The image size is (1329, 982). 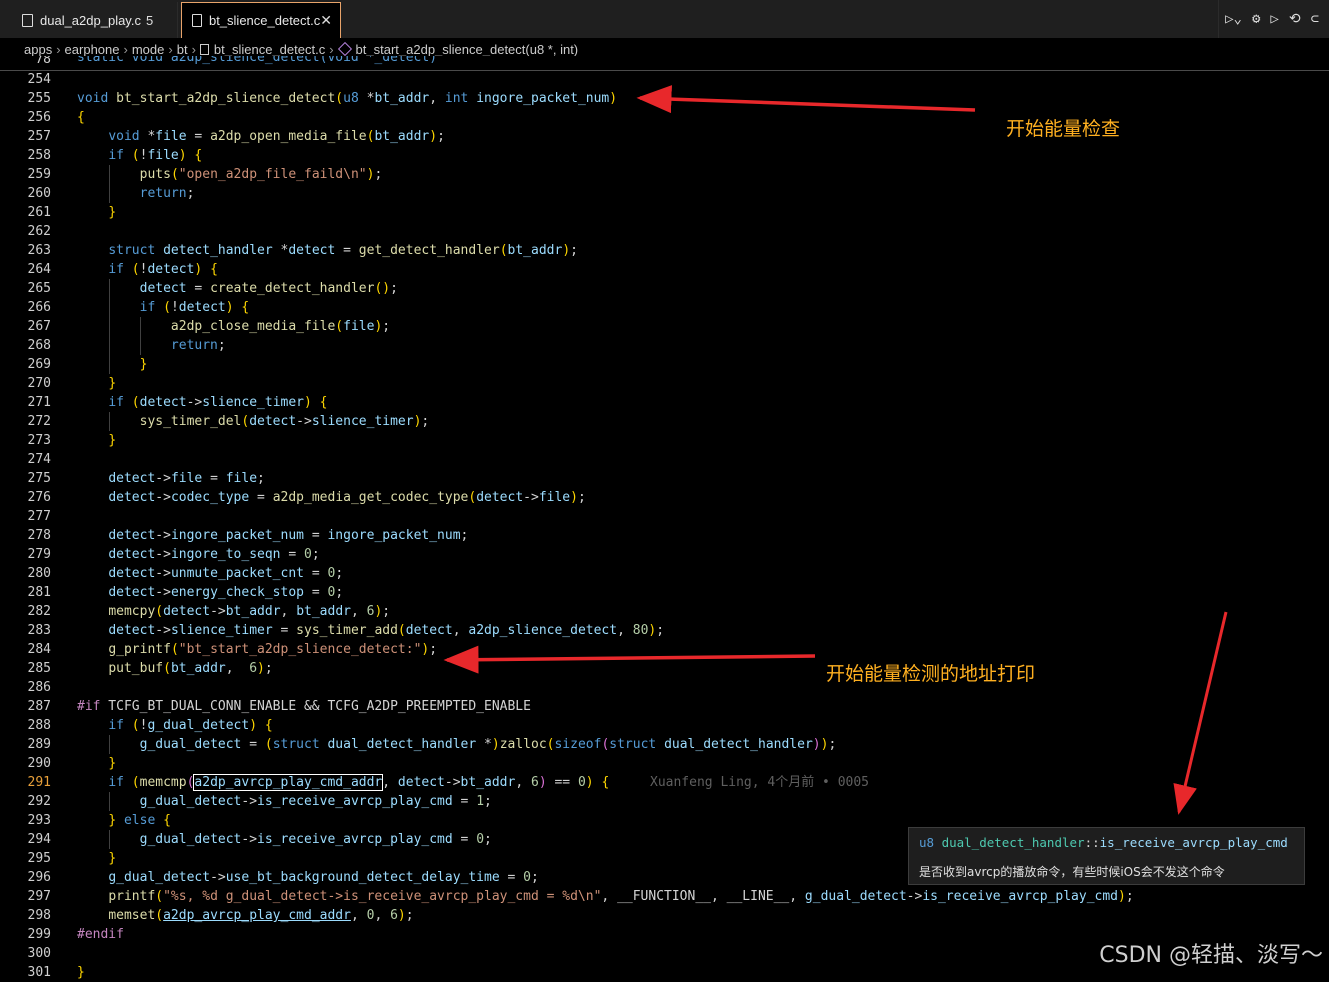 What do you see at coordinates (1200, 713) in the screenshot?
I see `arrow-to-tooltip` at bounding box center [1200, 713].